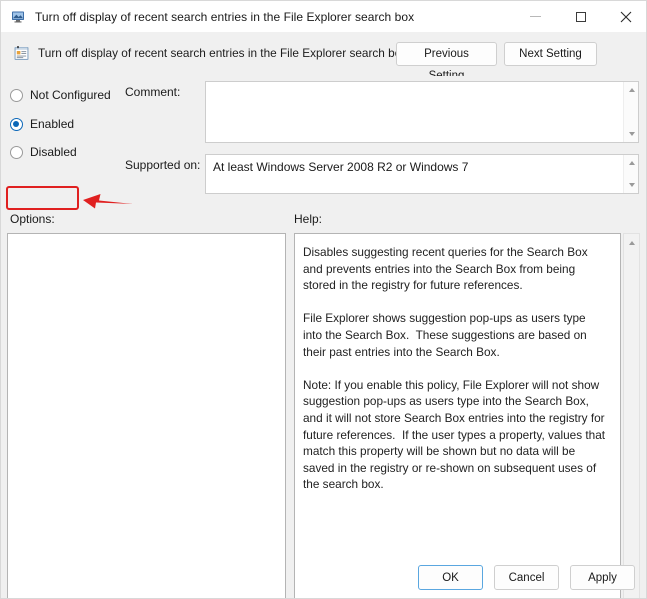 The height and width of the screenshot is (599, 647). I want to click on radio-not-configured-label: Not Configured, so click(70, 95).